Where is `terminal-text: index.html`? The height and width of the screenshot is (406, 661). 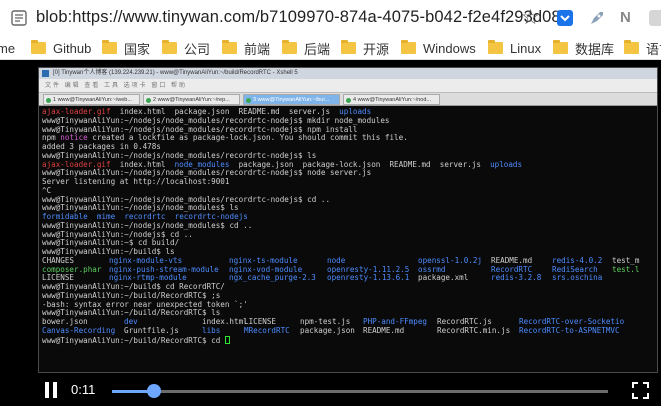 terminal-text: index.html is located at coordinates (142, 164).